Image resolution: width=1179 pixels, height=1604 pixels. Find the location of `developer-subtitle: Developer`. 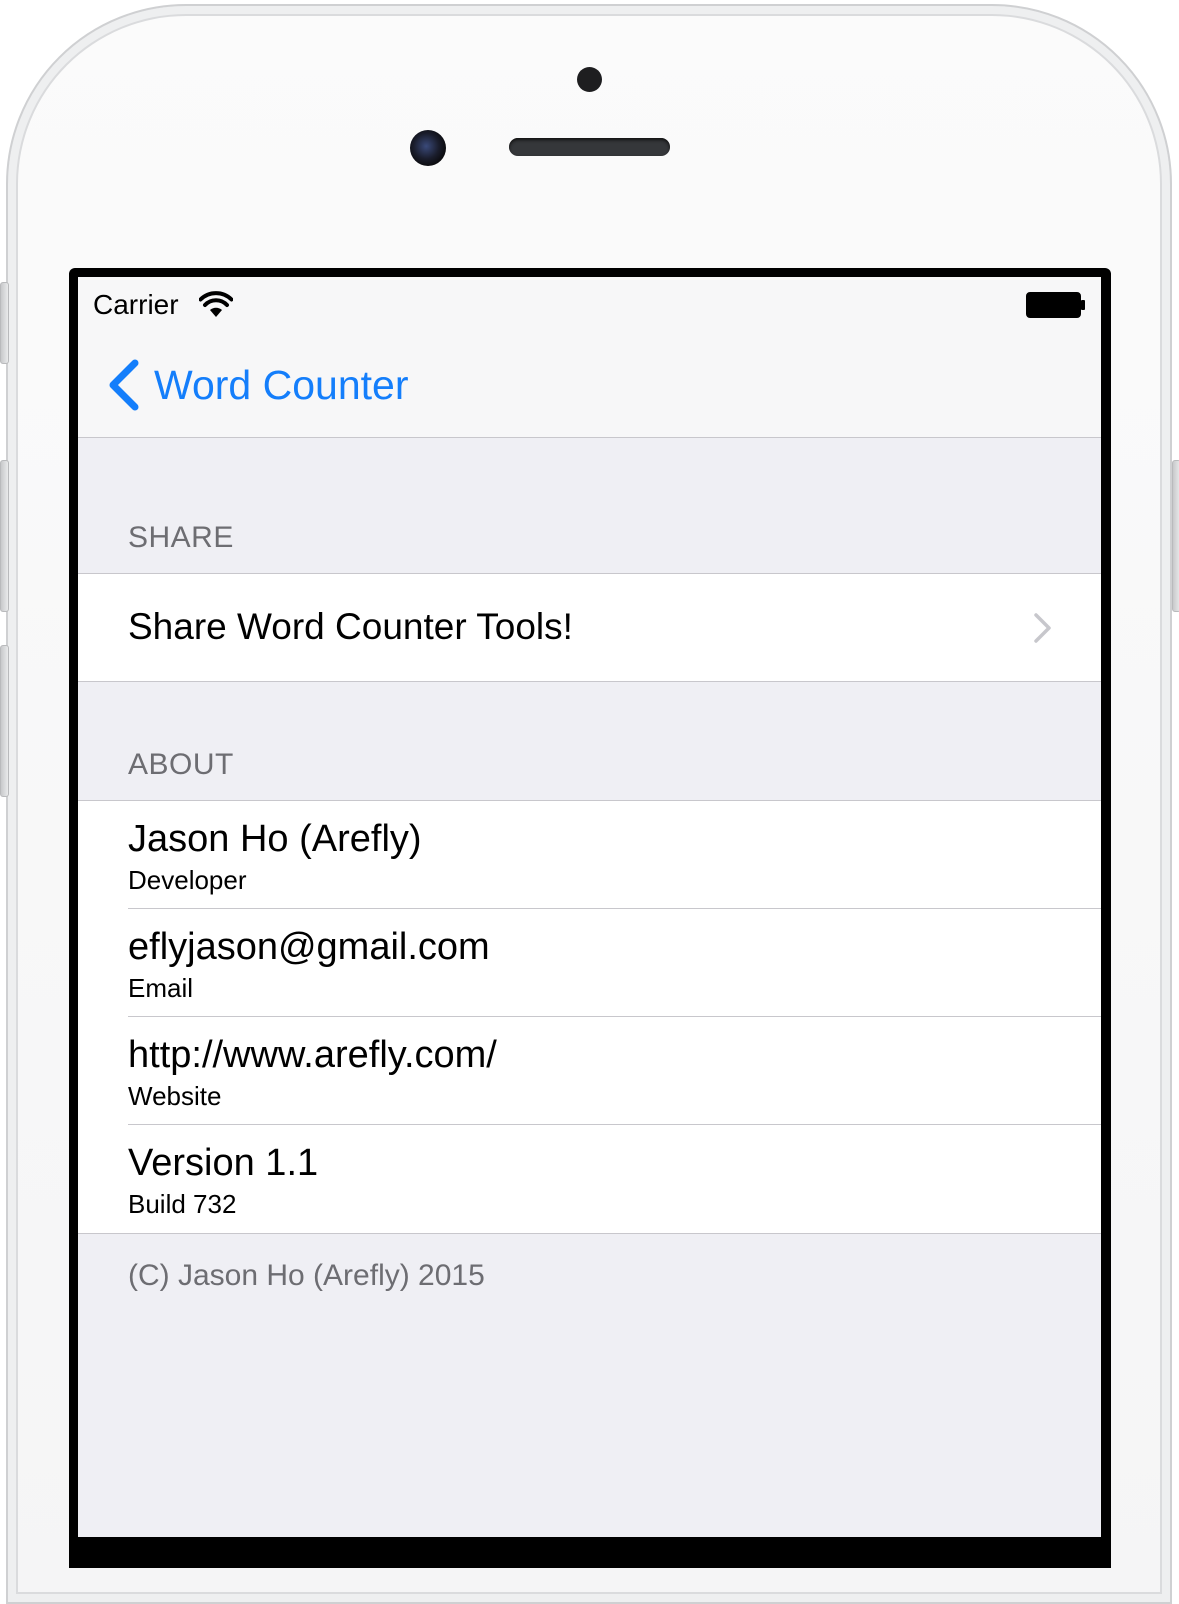

developer-subtitle: Developer is located at coordinates (187, 880).